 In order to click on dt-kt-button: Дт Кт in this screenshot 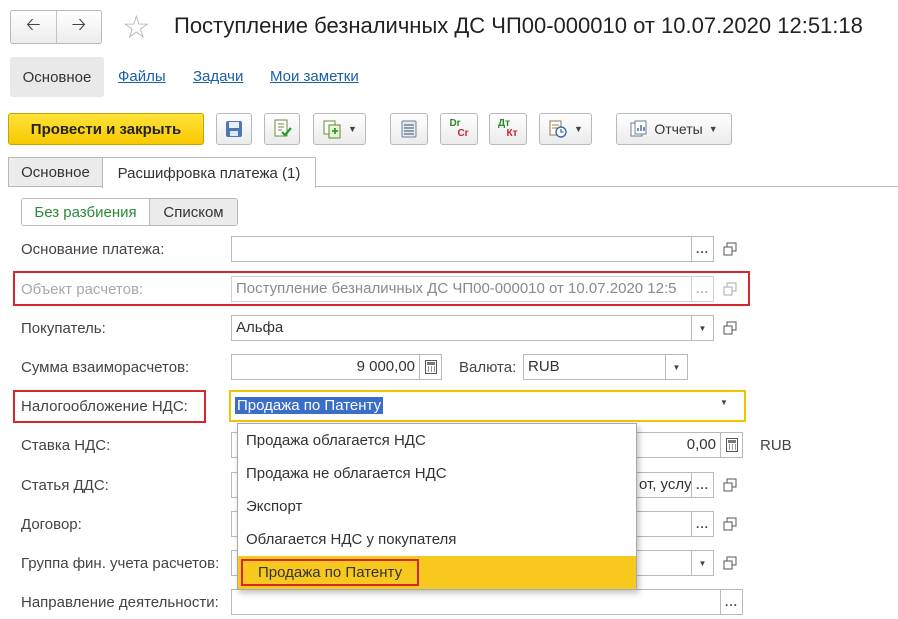, I will do `click(508, 129)`.